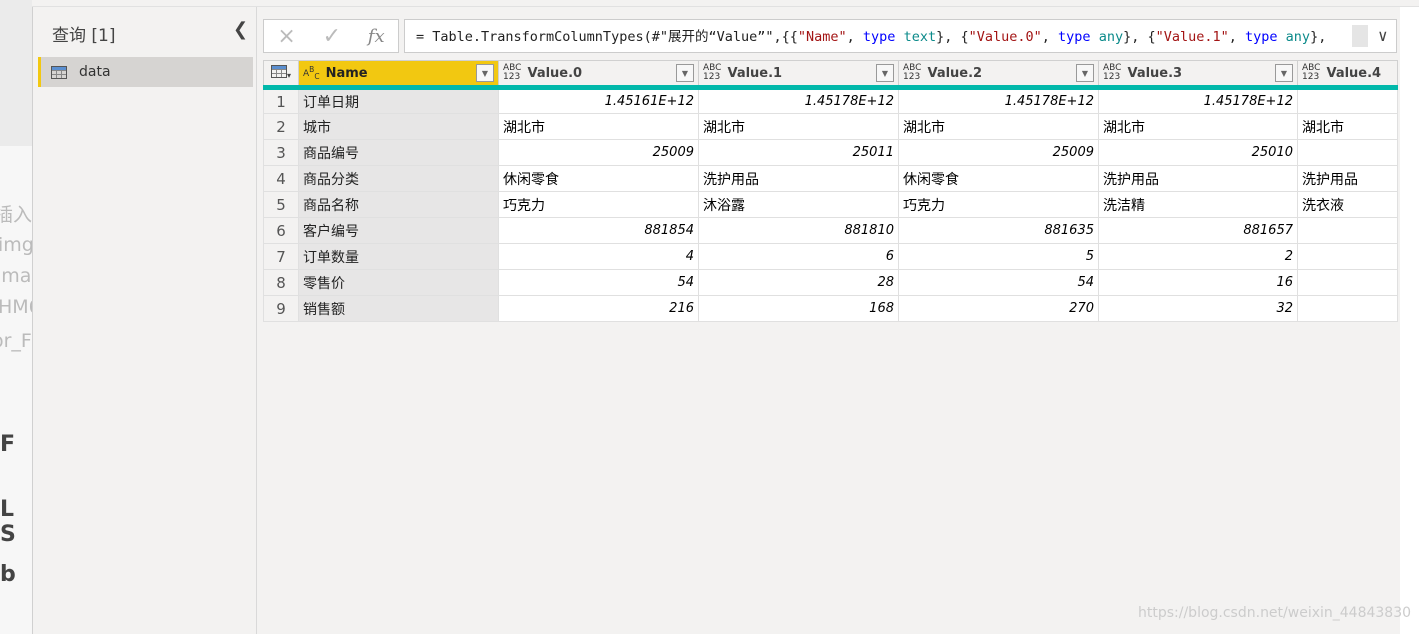 The height and width of the screenshot is (634, 1419). Describe the element at coordinates (998, 75) in the screenshot. I see `column-header: ABC 123 Value.2 ▼` at that location.